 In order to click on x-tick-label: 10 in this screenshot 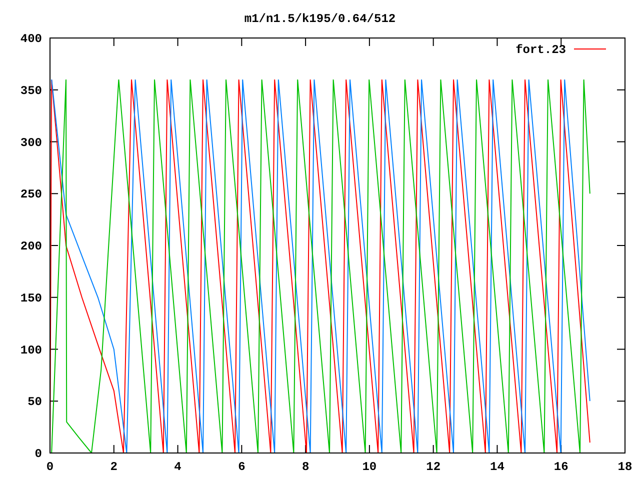, I will do `click(369, 467)`.